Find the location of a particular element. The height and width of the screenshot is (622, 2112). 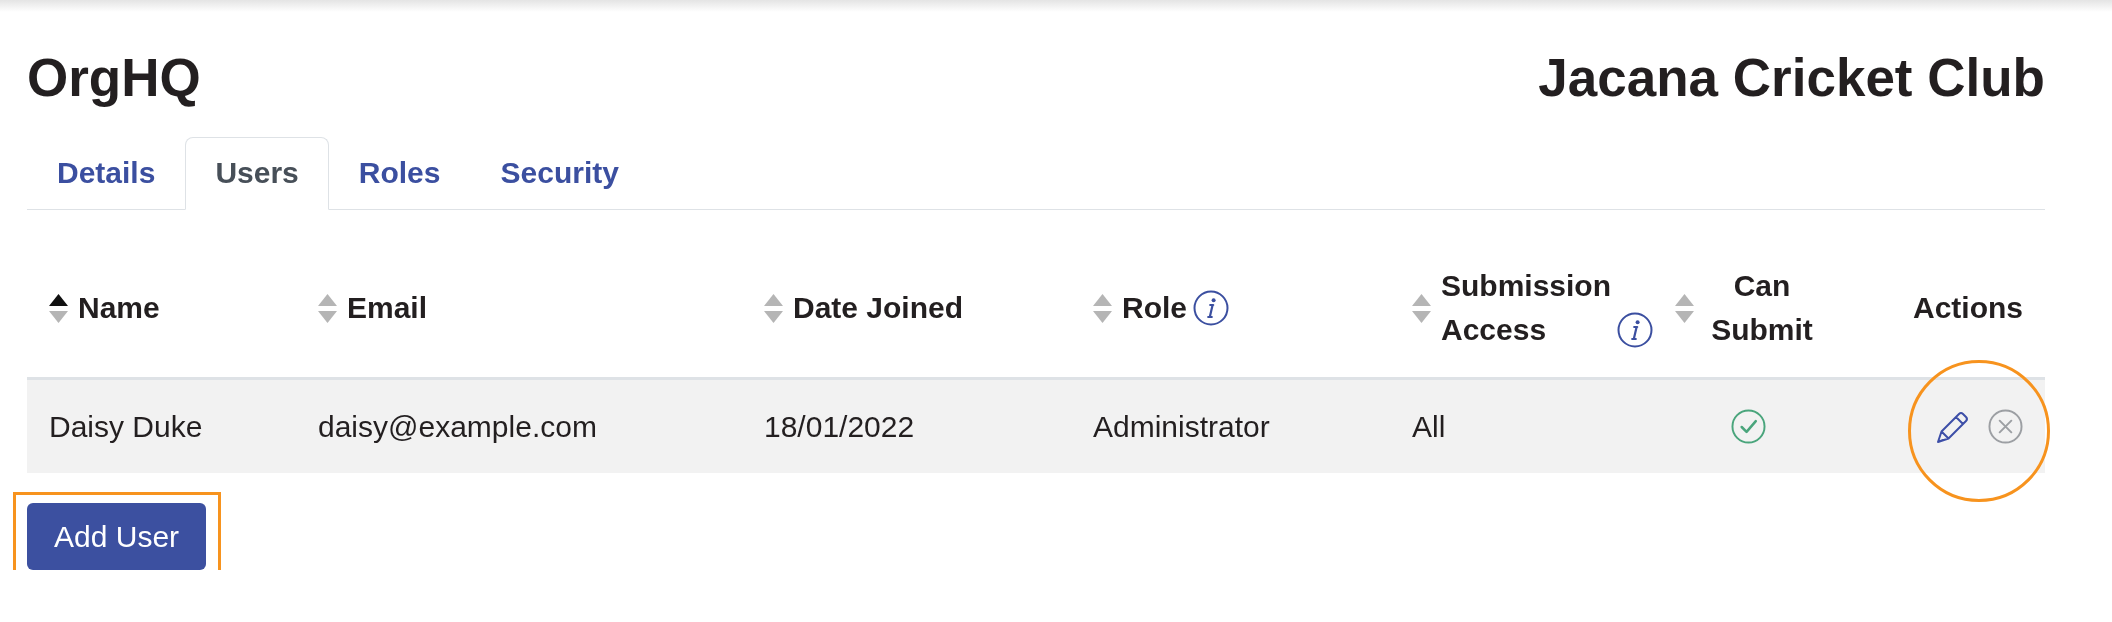

column-header: Date Joined is located at coordinates (878, 308).